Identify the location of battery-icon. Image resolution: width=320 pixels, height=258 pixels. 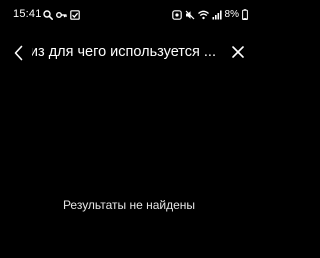
(245, 14).